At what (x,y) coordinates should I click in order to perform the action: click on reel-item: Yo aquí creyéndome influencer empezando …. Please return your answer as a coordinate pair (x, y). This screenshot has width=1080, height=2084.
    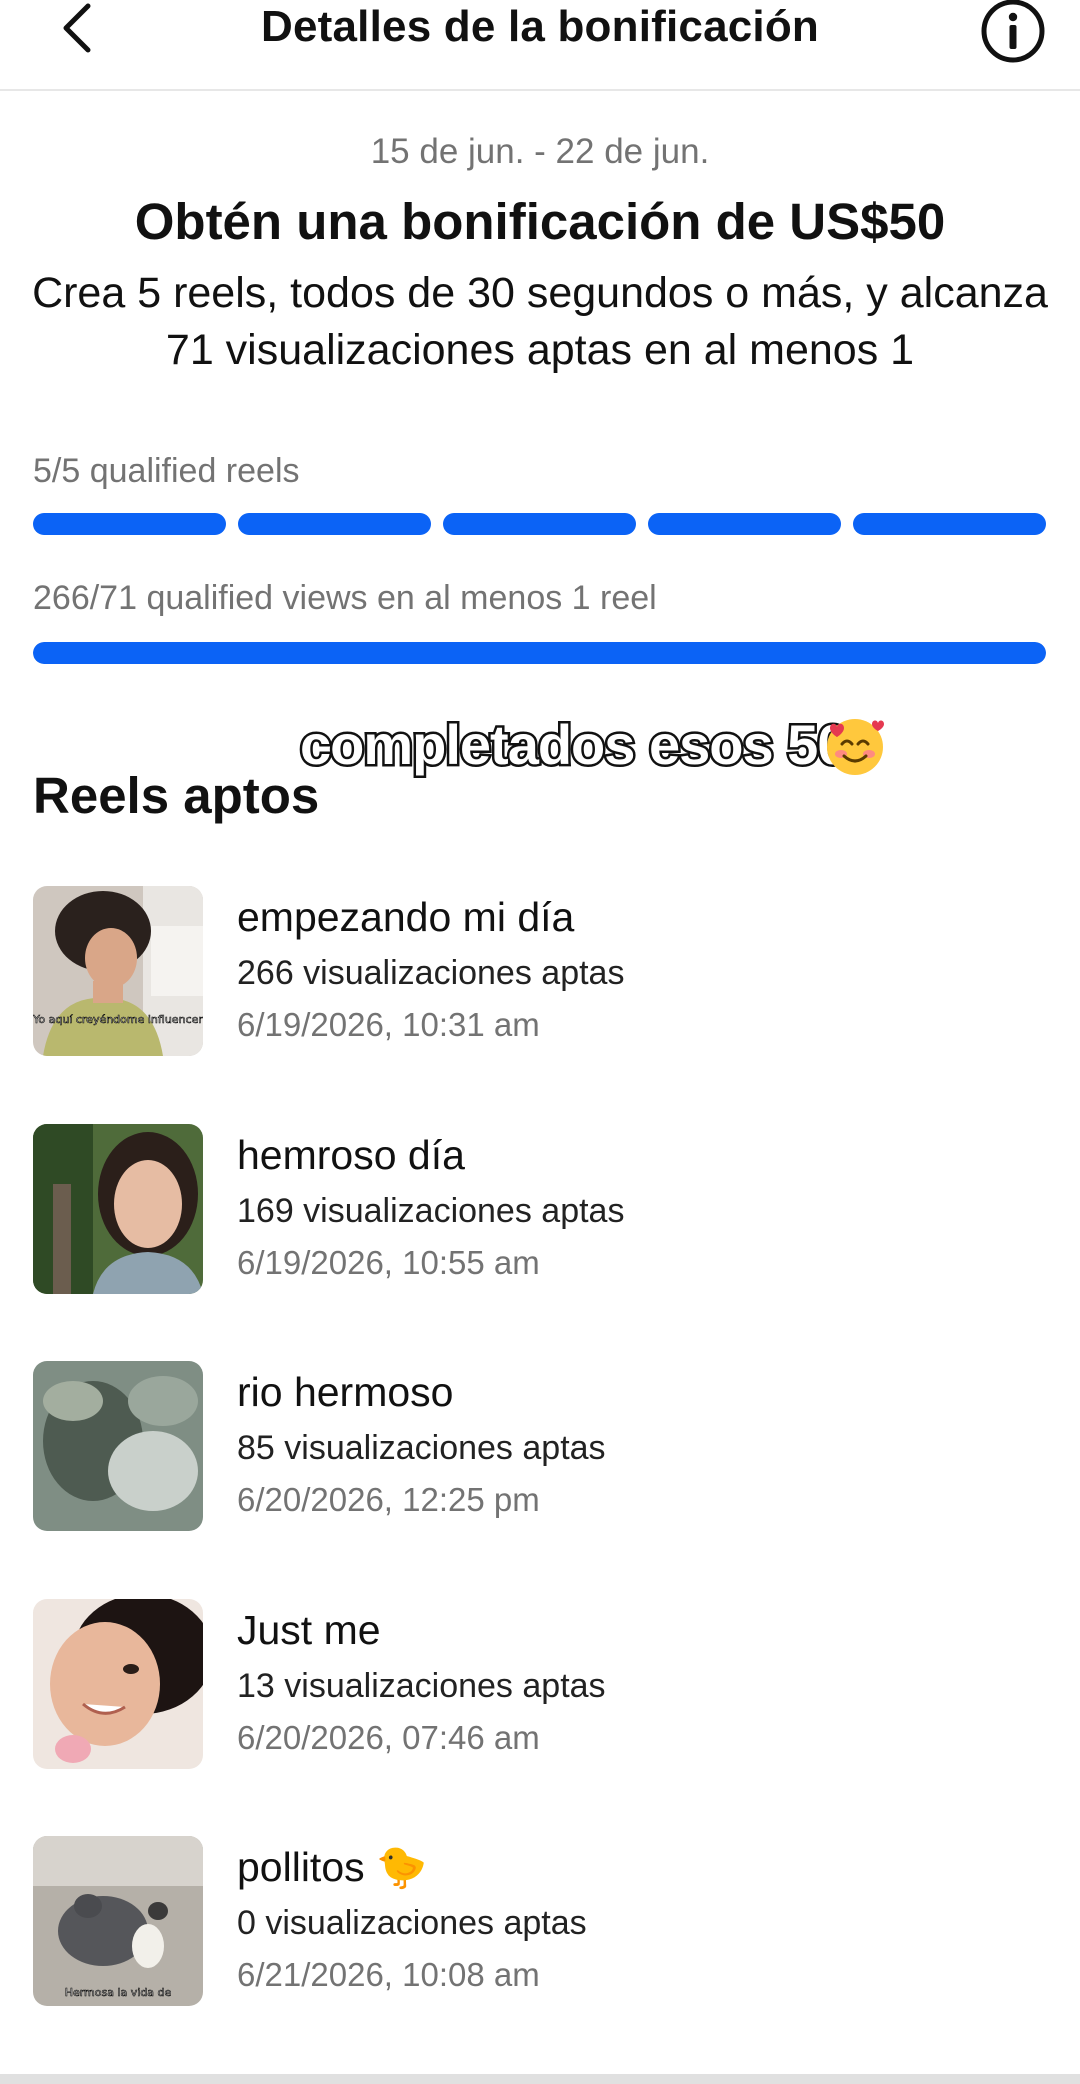
    Looking at the image, I should click on (539, 971).